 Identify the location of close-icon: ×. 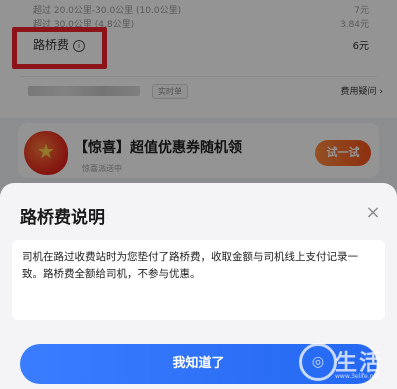
(373, 213).